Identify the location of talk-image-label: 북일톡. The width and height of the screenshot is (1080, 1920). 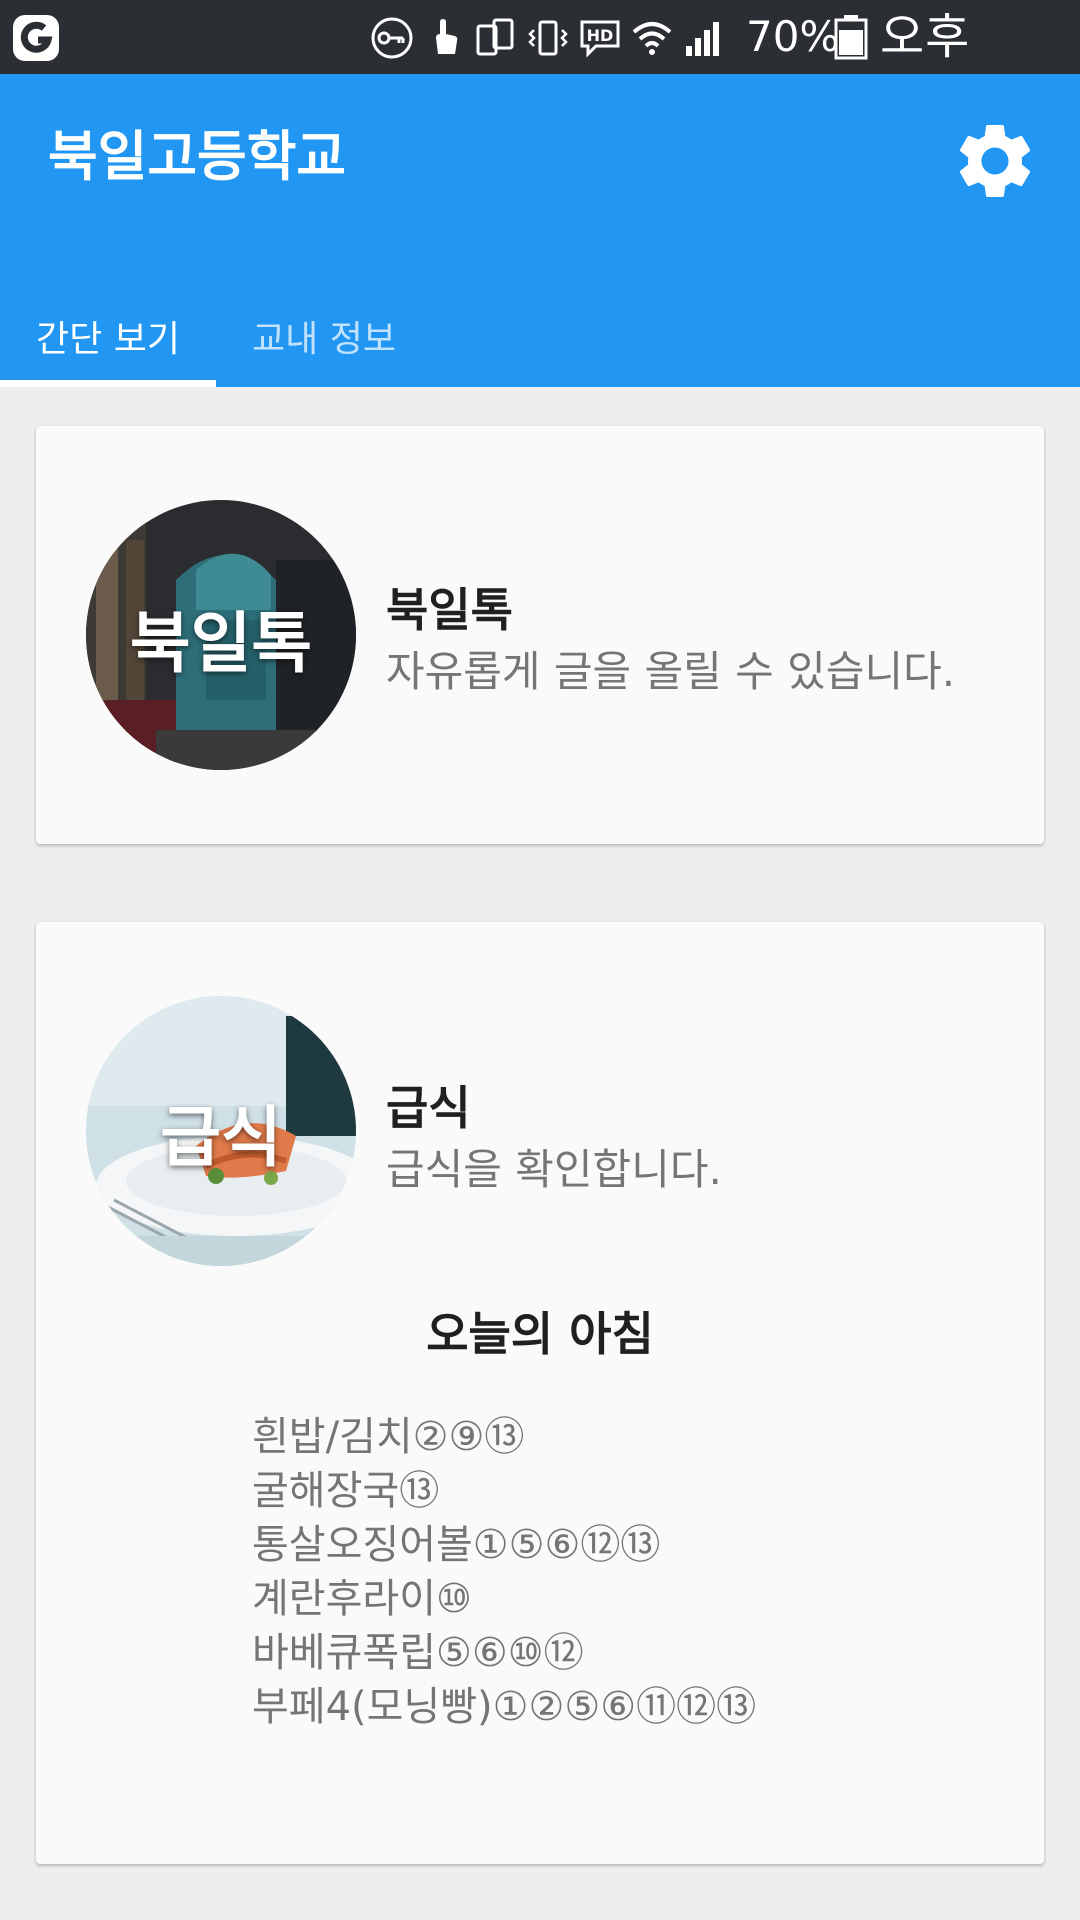
(221, 643).